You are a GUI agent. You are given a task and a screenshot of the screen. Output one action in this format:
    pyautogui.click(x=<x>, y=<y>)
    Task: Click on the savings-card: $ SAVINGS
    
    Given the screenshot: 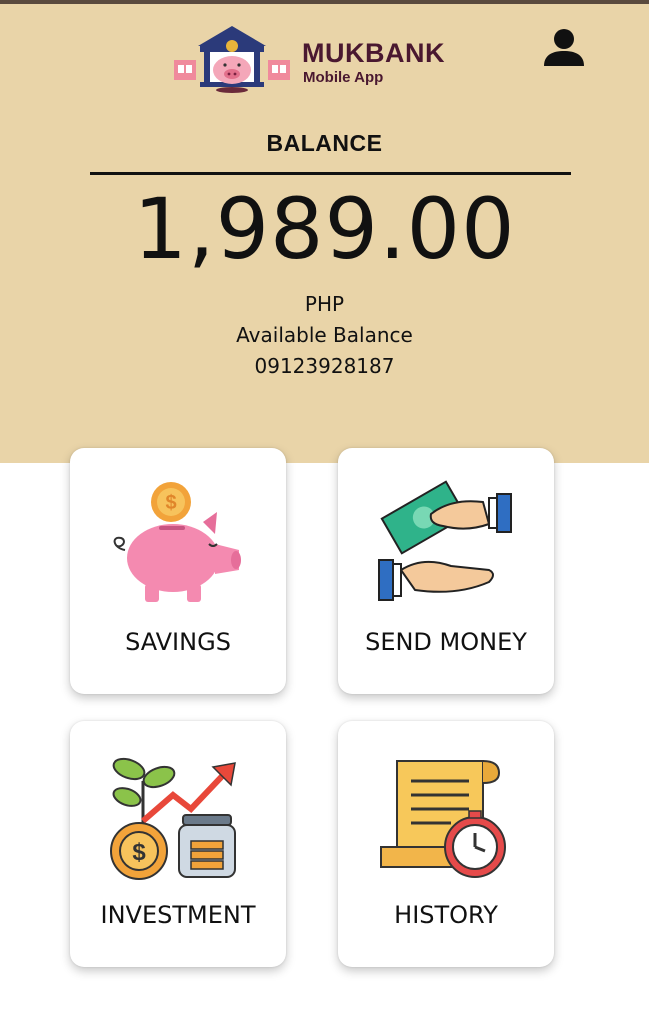 What is the action you would take?
    pyautogui.click(x=178, y=571)
    